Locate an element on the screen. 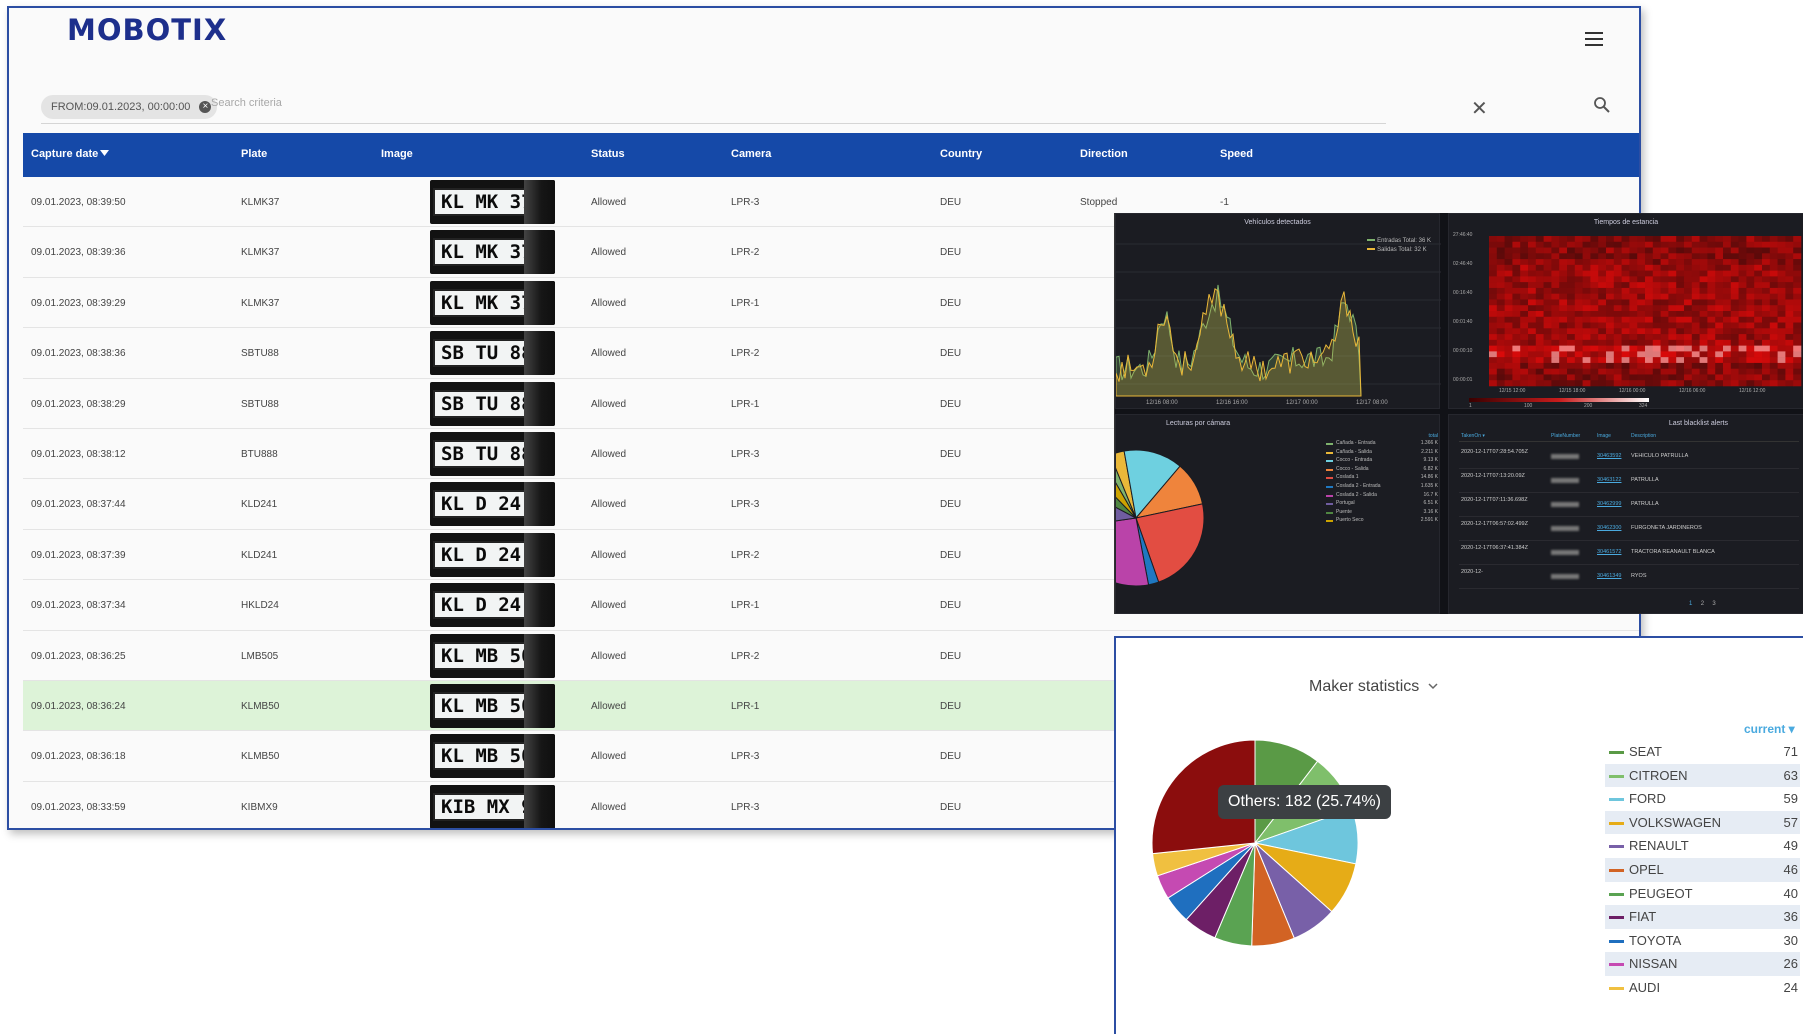 The height and width of the screenshot is (1034, 1803). current-sort-dropdown: current ▾ is located at coordinates (1769, 729).